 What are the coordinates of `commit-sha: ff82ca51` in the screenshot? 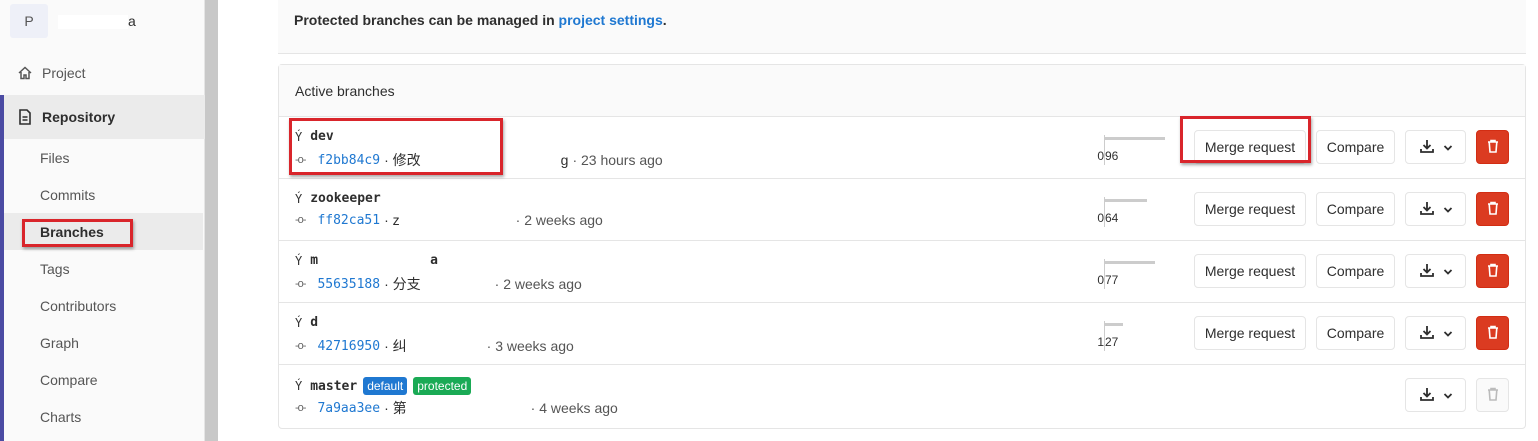 It's located at (348, 220).